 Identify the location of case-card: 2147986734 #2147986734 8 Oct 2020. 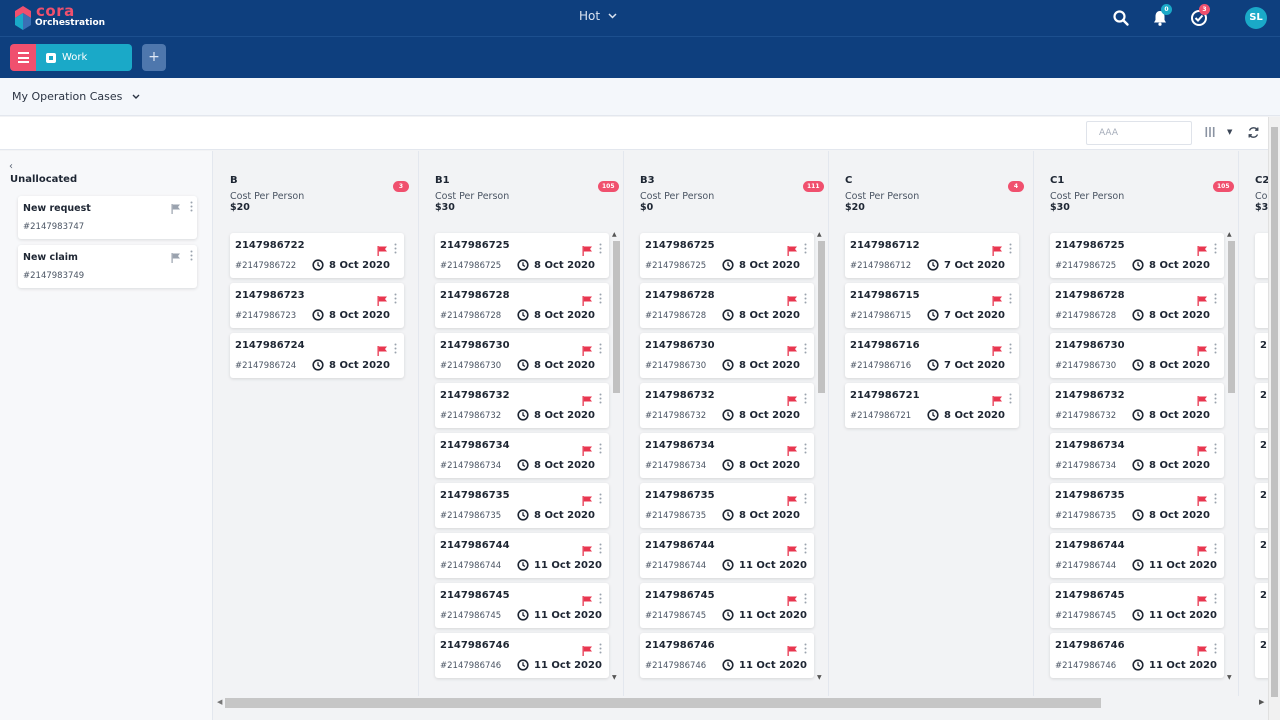
(727, 455).